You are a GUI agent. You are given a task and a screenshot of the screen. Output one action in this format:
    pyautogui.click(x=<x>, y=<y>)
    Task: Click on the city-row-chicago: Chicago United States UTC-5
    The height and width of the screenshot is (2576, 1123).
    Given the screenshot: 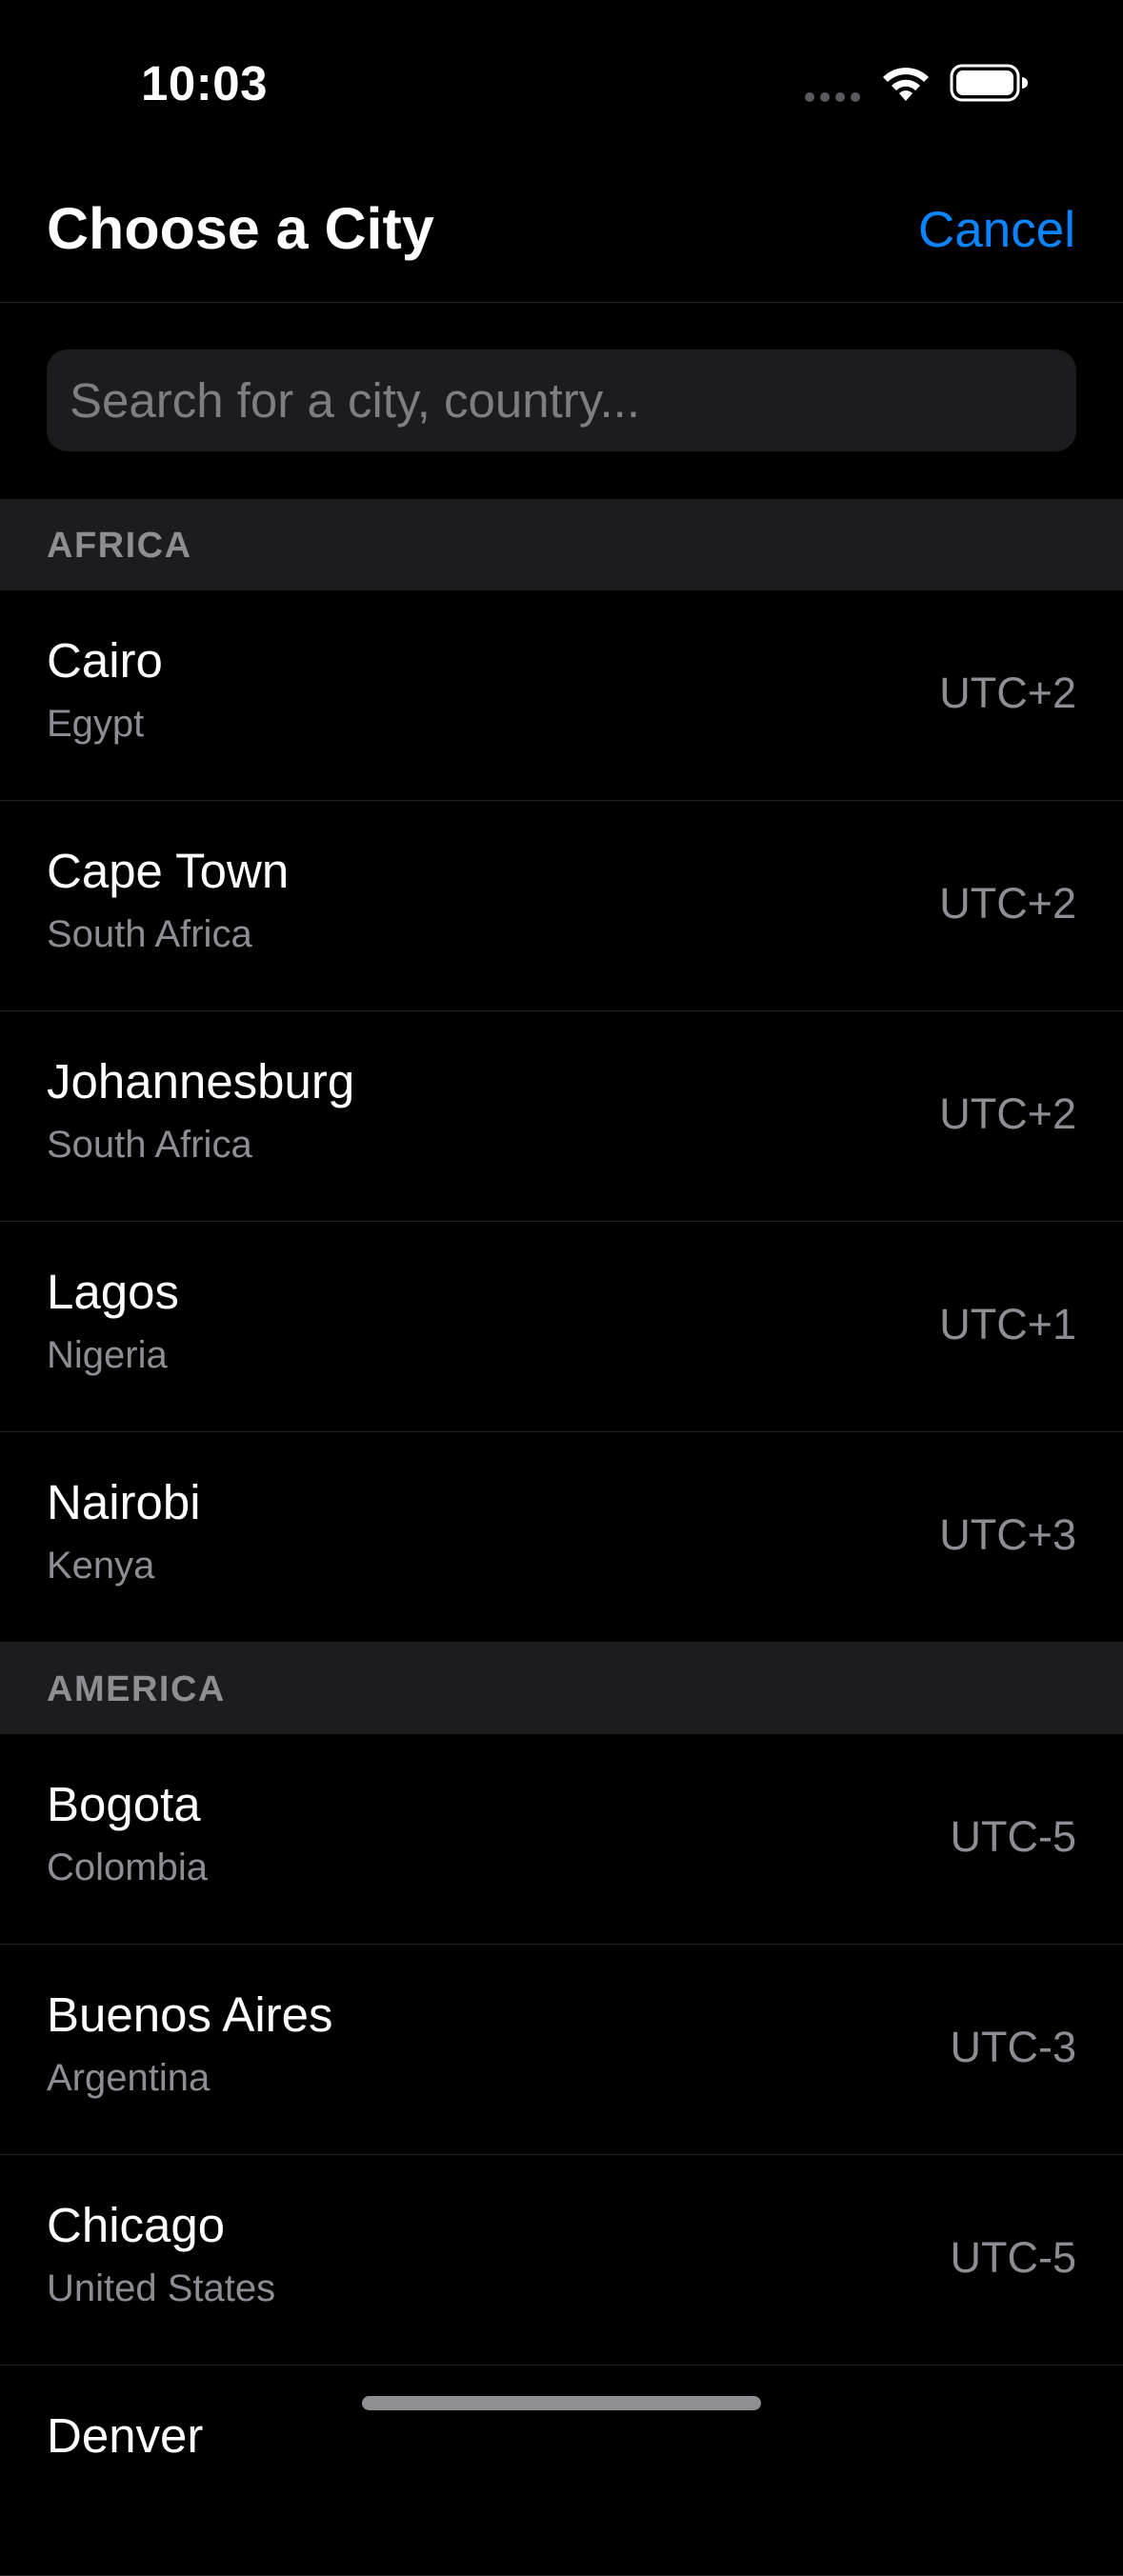 What is the action you would take?
    pyautogui.click(x=561, y=2260)
    